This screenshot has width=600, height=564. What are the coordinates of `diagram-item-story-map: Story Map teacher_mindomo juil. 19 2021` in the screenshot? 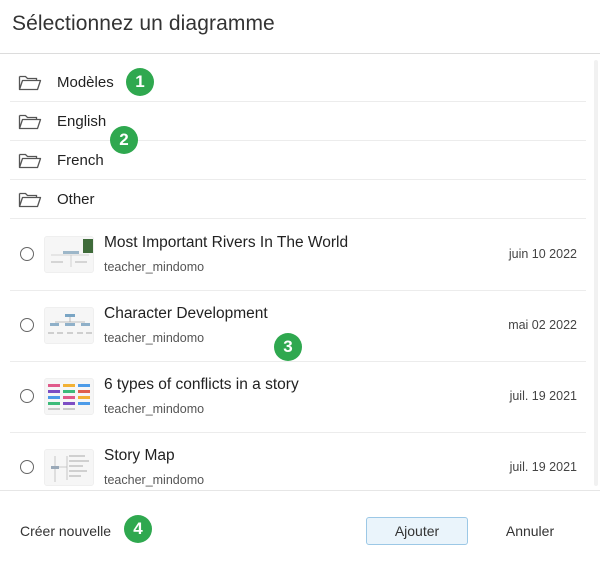 It's located at (298, 461).